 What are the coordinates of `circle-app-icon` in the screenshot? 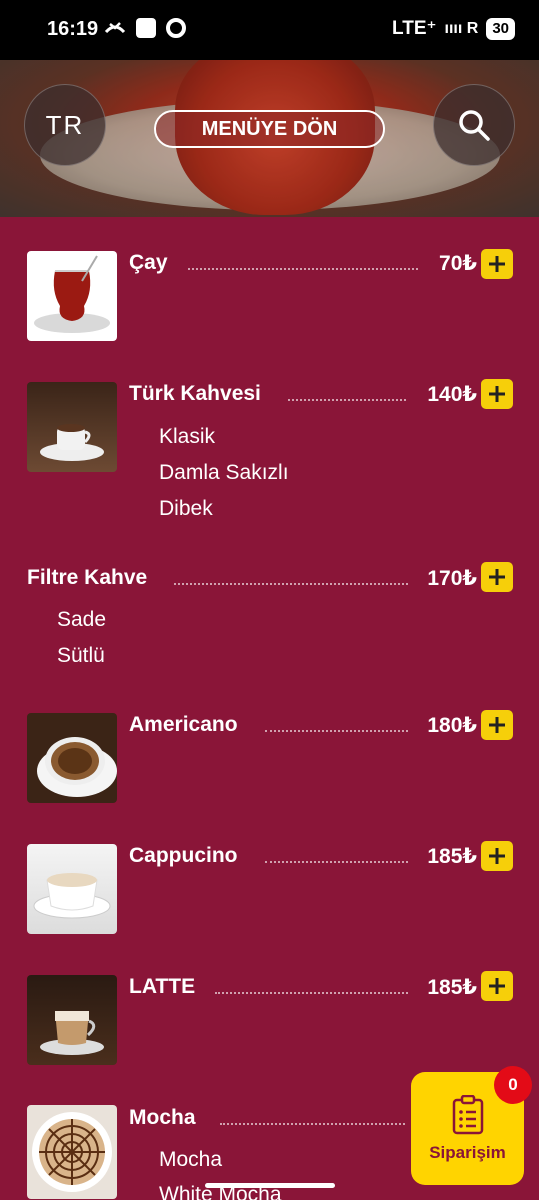 It's located at (176, 28).